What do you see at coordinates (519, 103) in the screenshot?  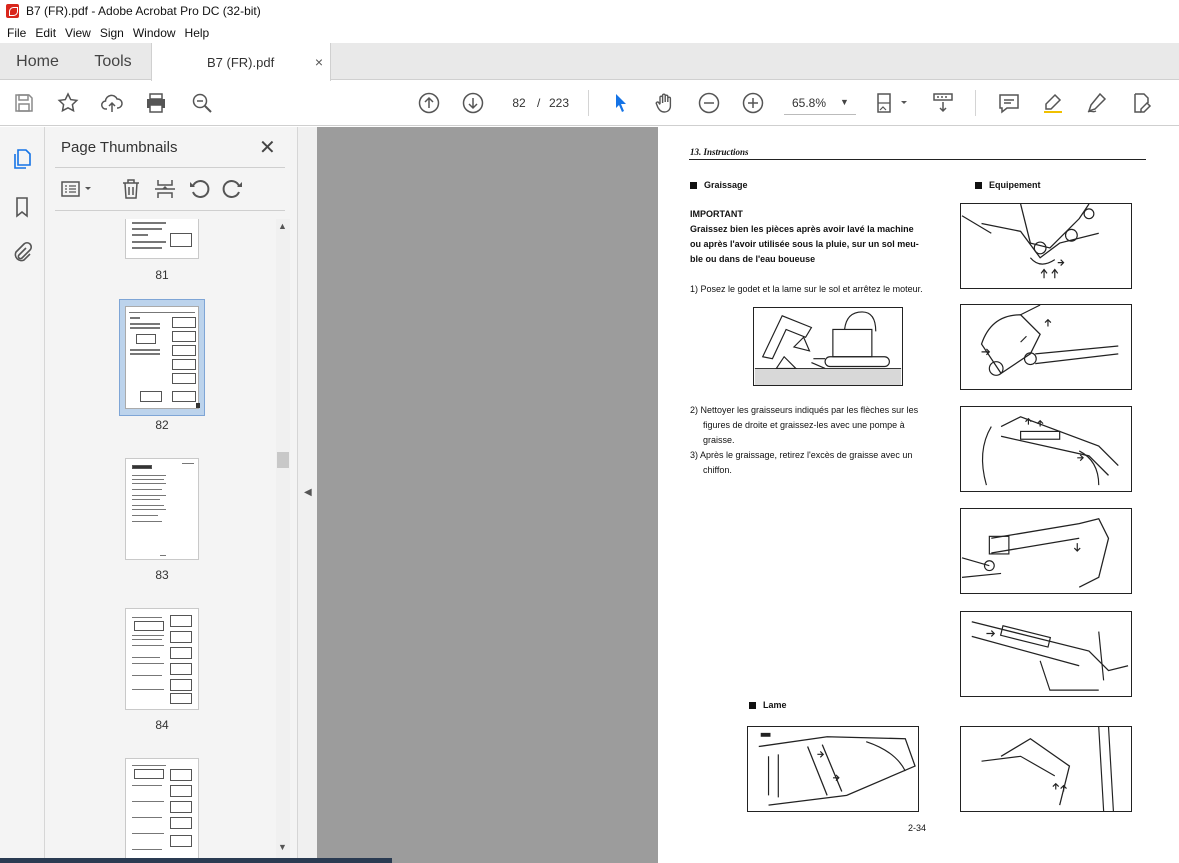 I see `page-number-input` at bounding box center [519, 103].